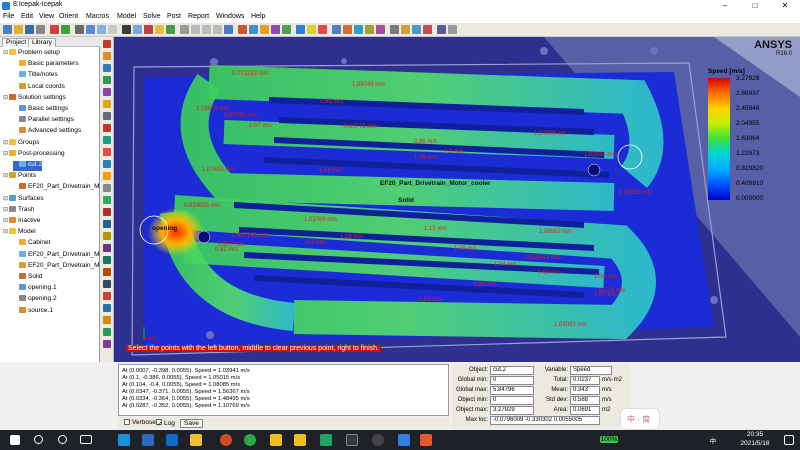  What do you see at coordinates (378, 440) in the screenshot?
I see `camera-icon` at bounding box center [378, 440].